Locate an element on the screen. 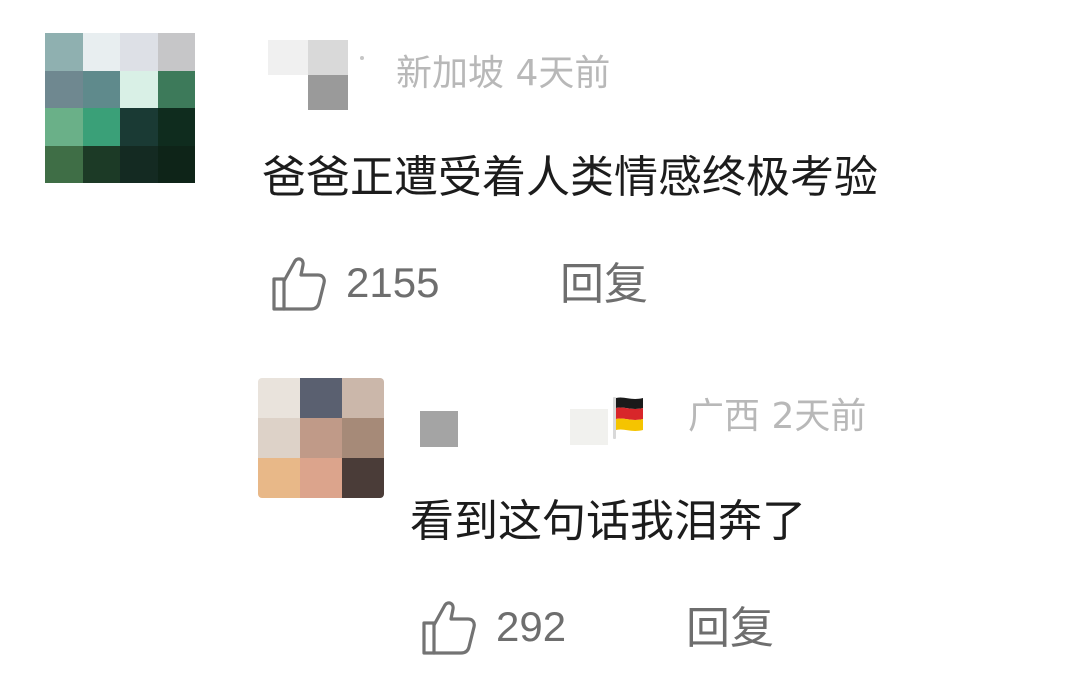 The width and height of the screenshot is (1080, 694). comment-meta: 新加坡 4天前 is located at coordinates (503, 74).